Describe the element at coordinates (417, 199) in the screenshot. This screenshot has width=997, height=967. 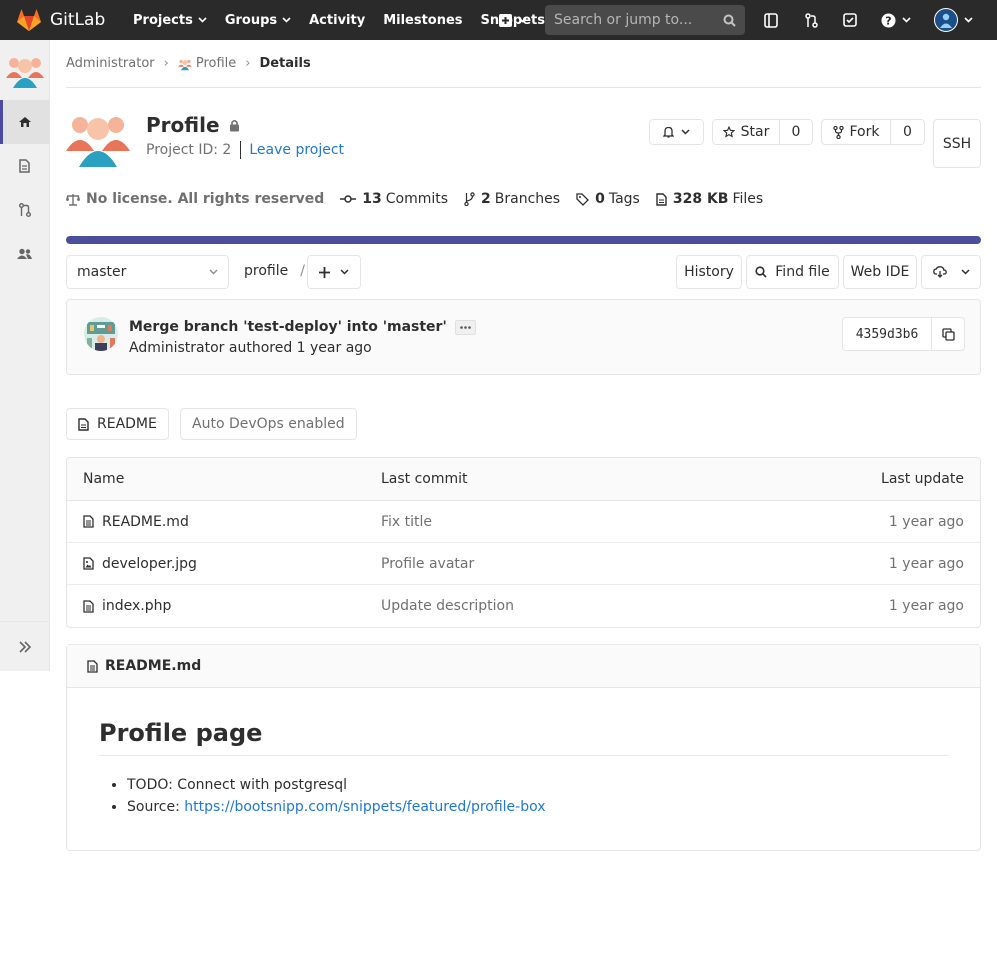
I see `commits-label: Commits` at that location.